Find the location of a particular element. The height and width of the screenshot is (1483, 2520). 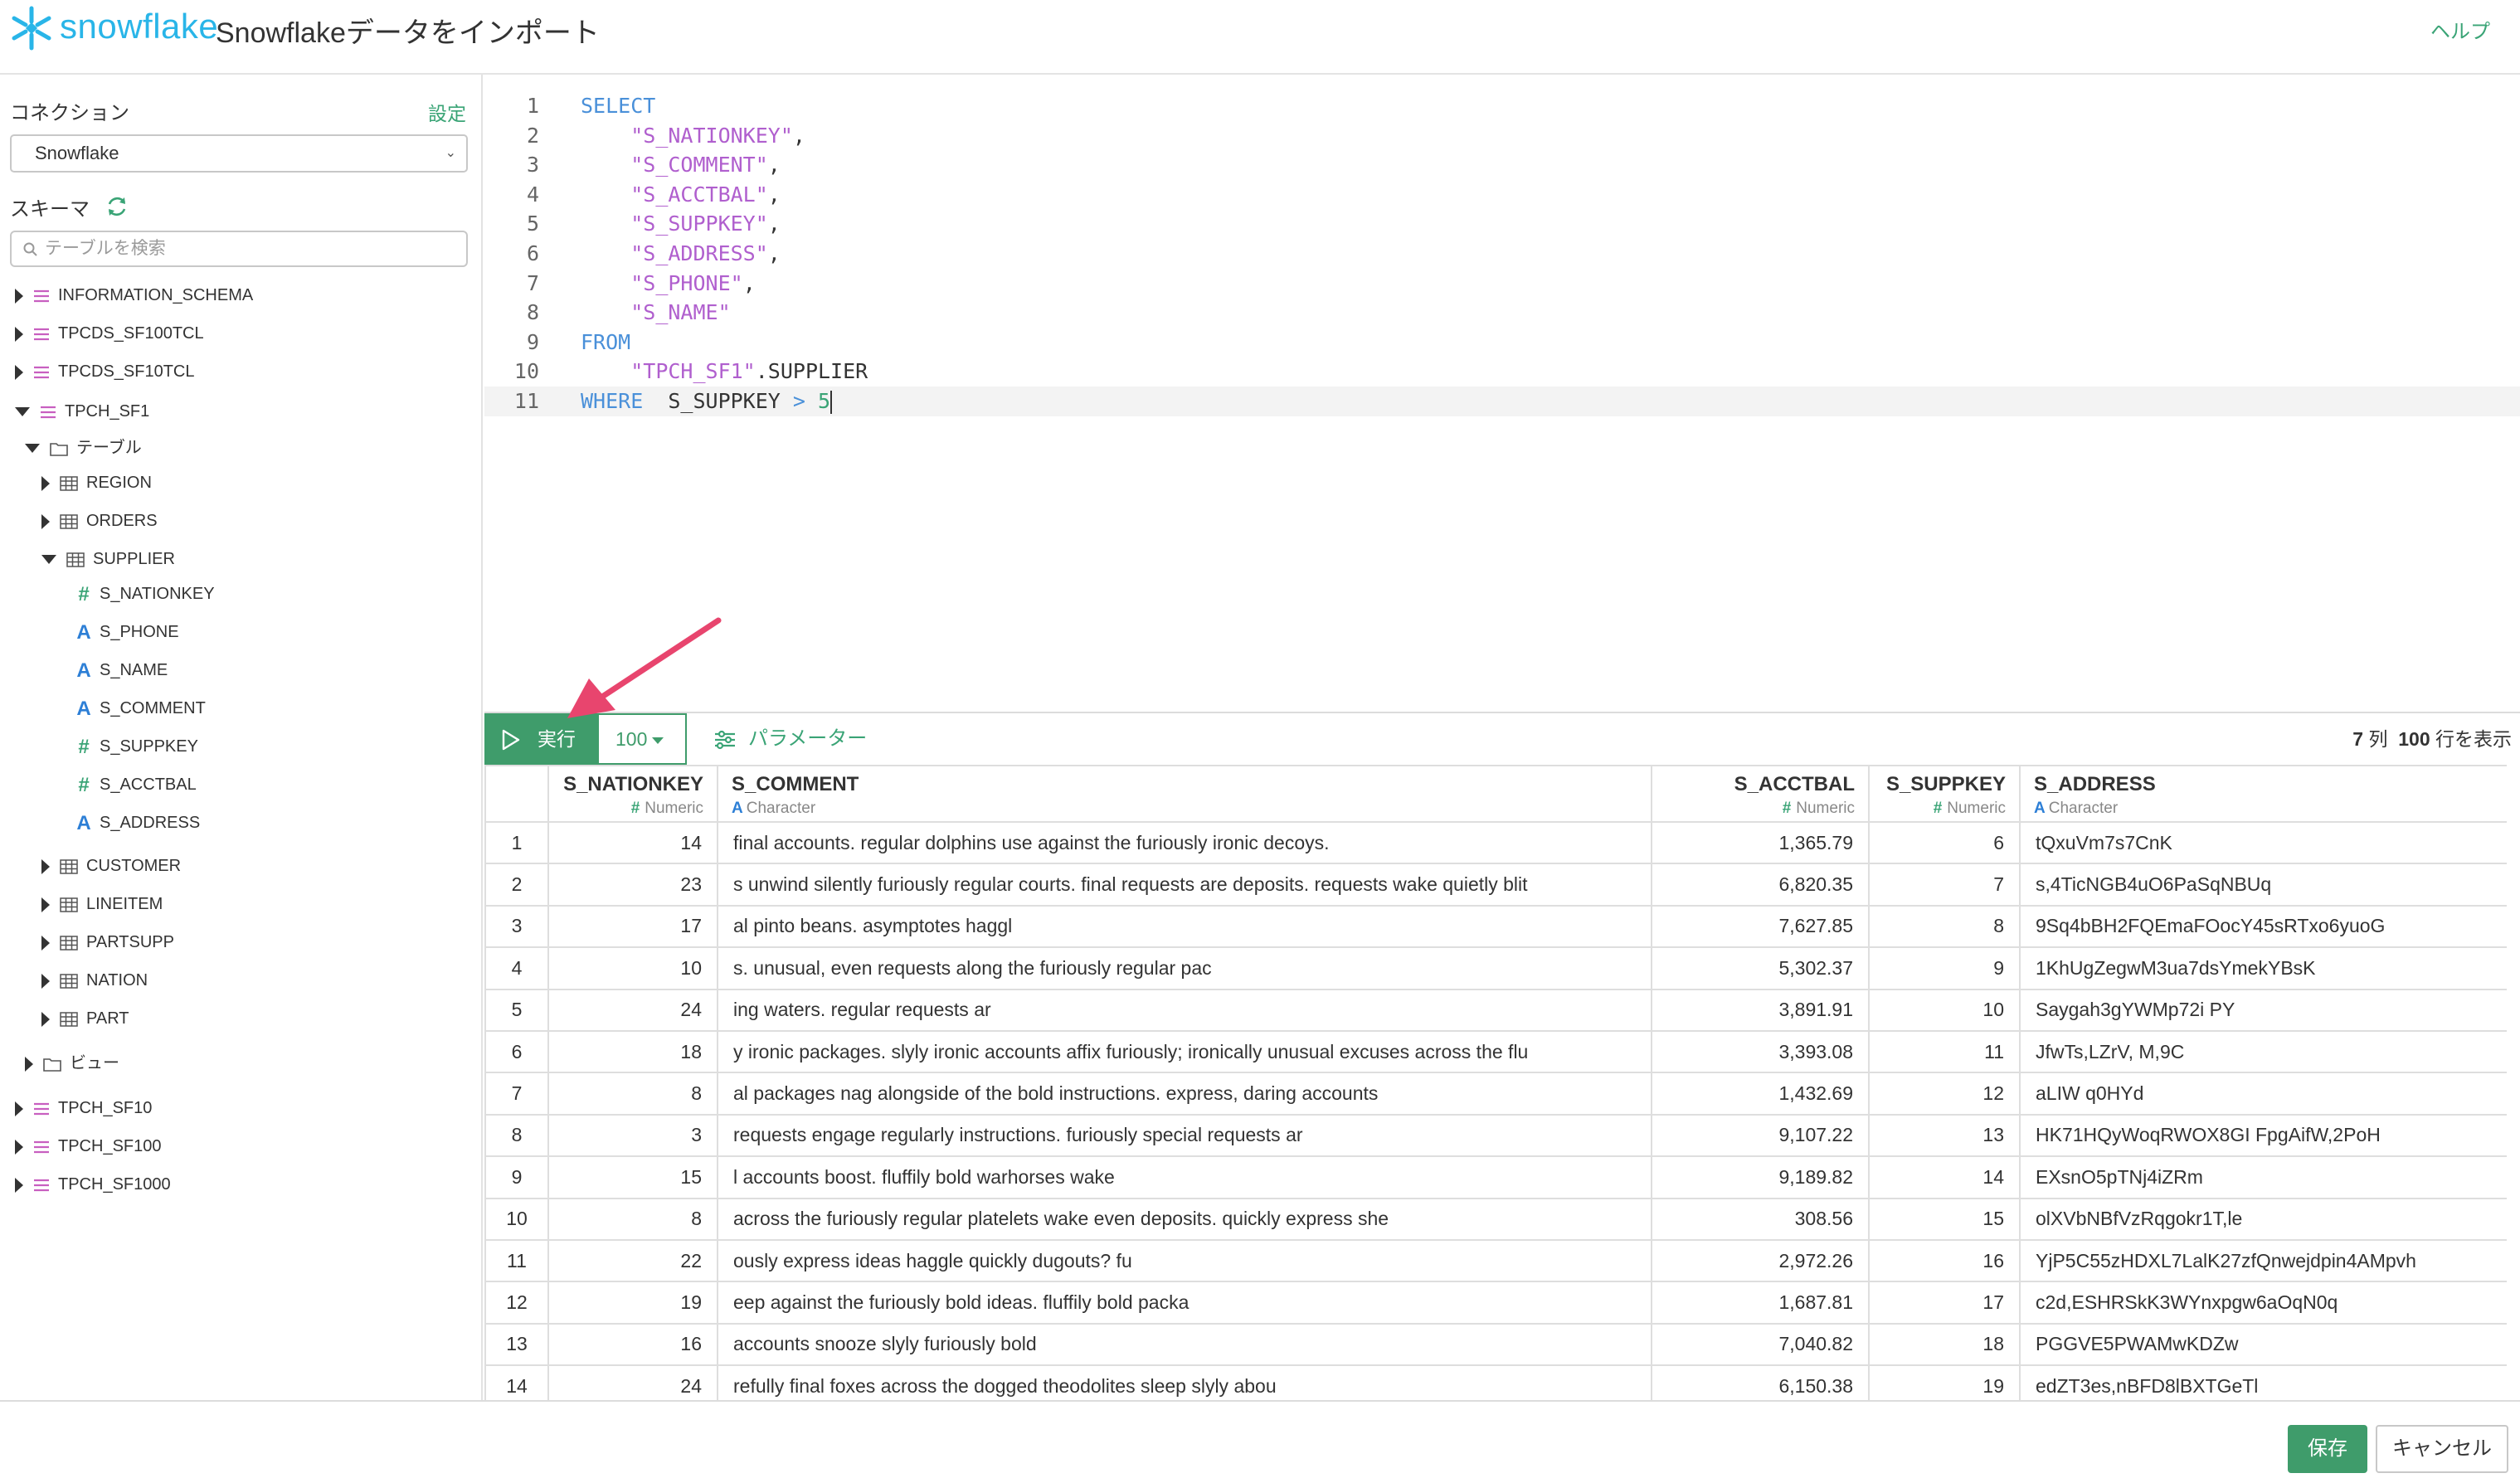

table-cell: 10 is located at coordinates (632, 968).